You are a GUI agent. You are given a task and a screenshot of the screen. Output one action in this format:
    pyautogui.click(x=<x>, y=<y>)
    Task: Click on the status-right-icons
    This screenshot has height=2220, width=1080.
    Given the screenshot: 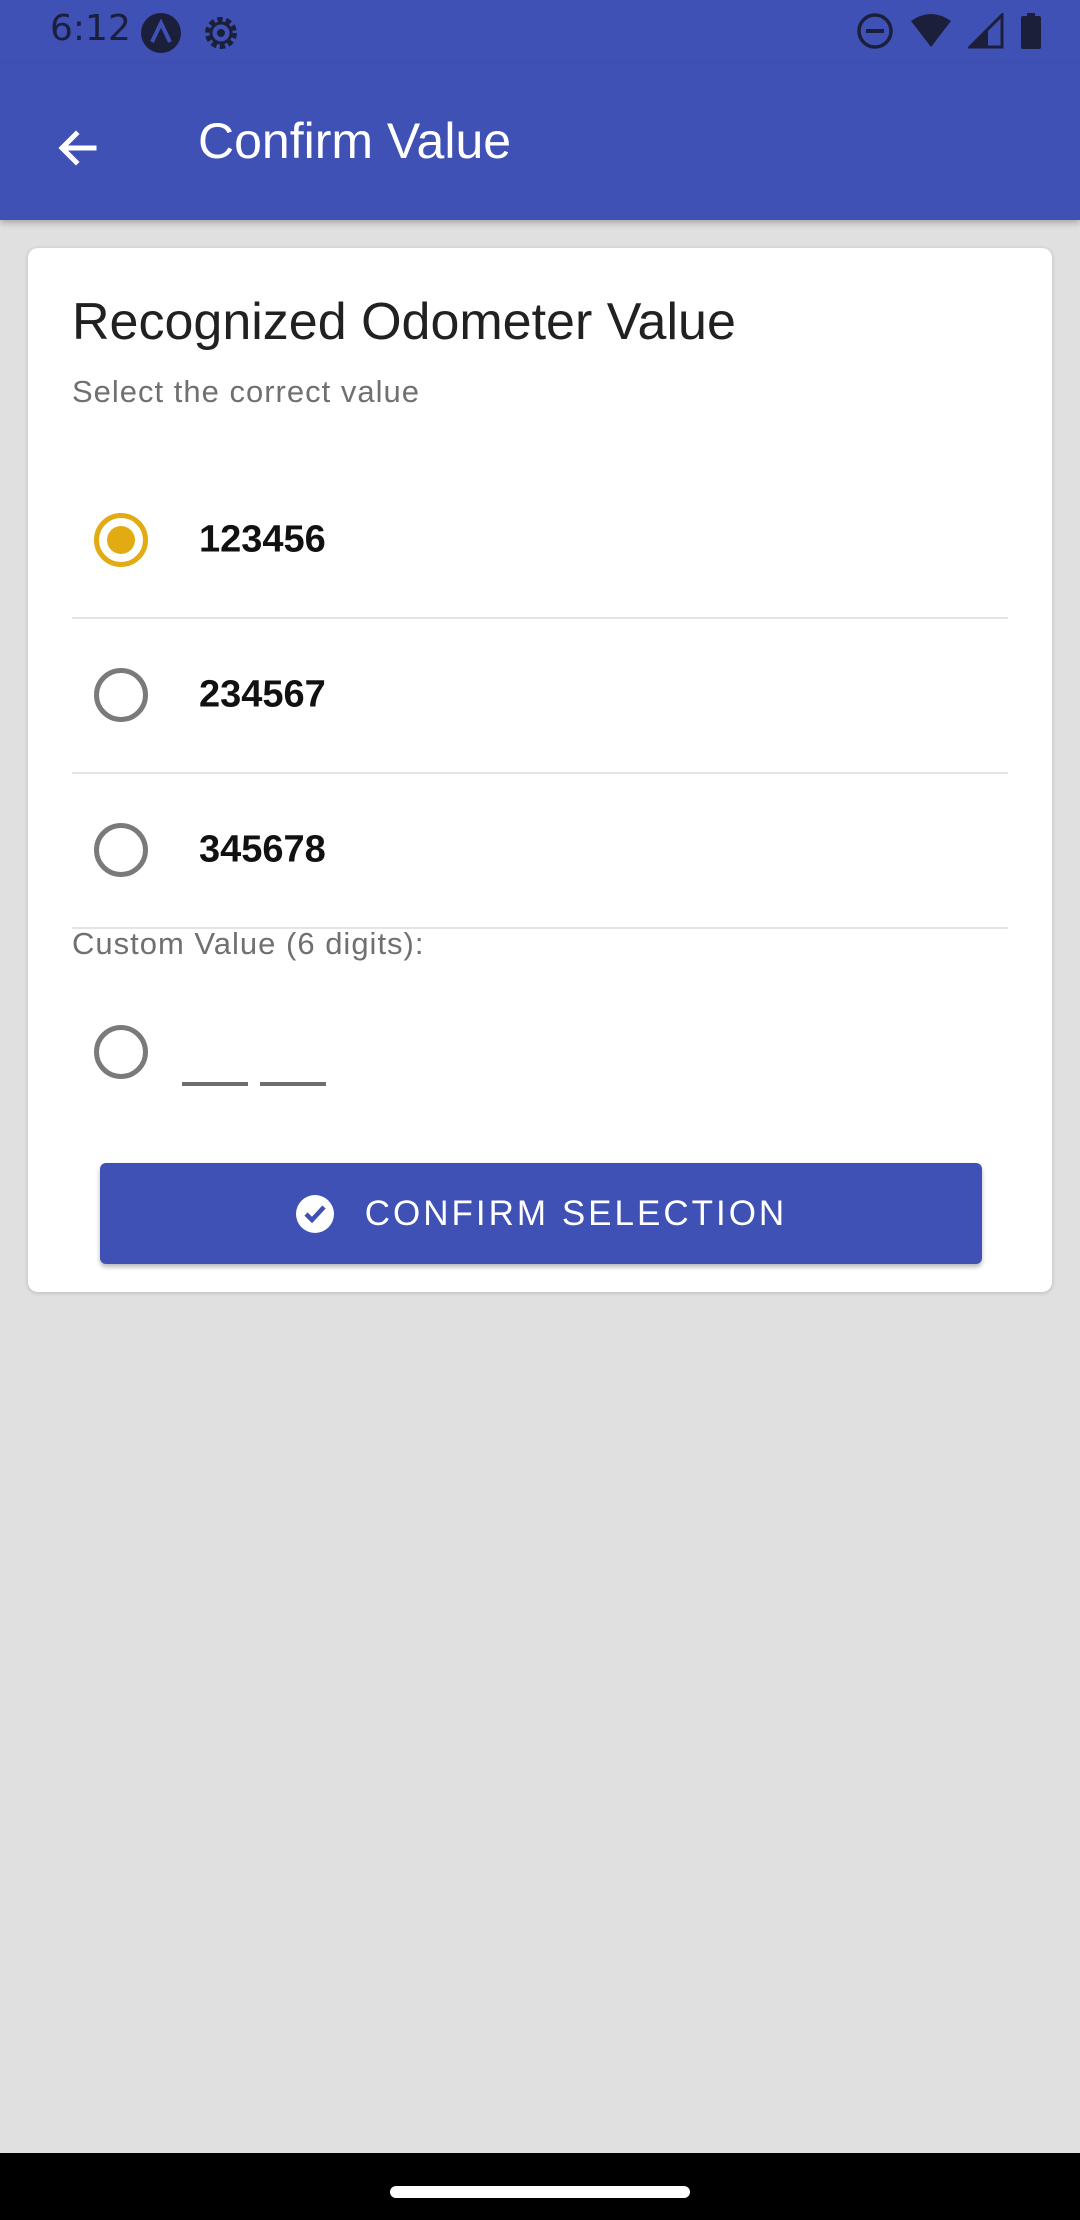 What is the action you would take?
    pyautogui.click(x=949, y=31)
    